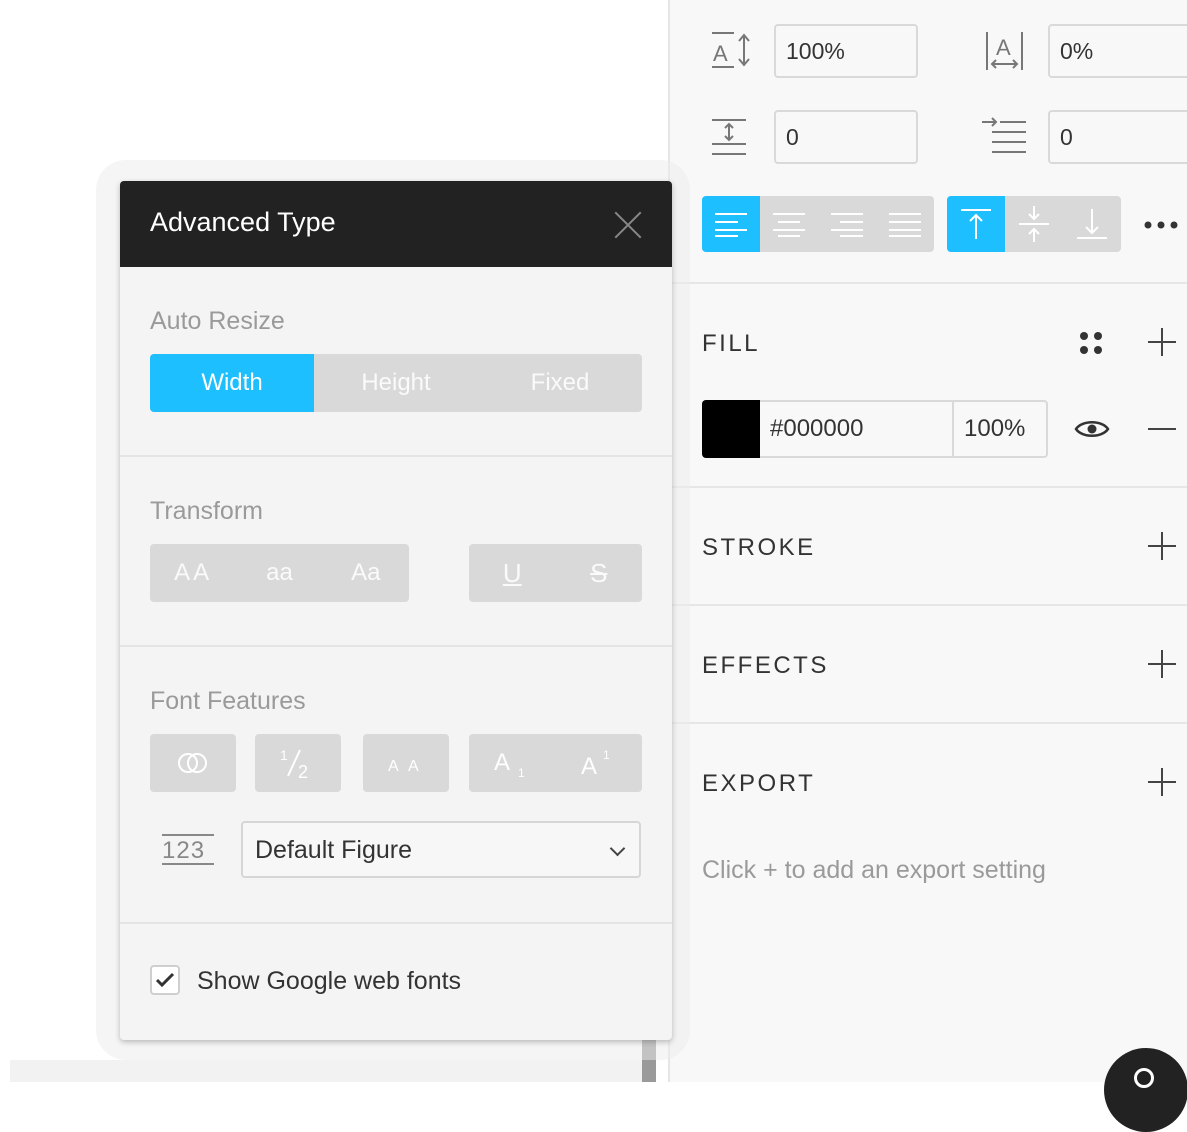 The image size is (1187, 1132). I want to click on align-center-icon, so click(789, 225).